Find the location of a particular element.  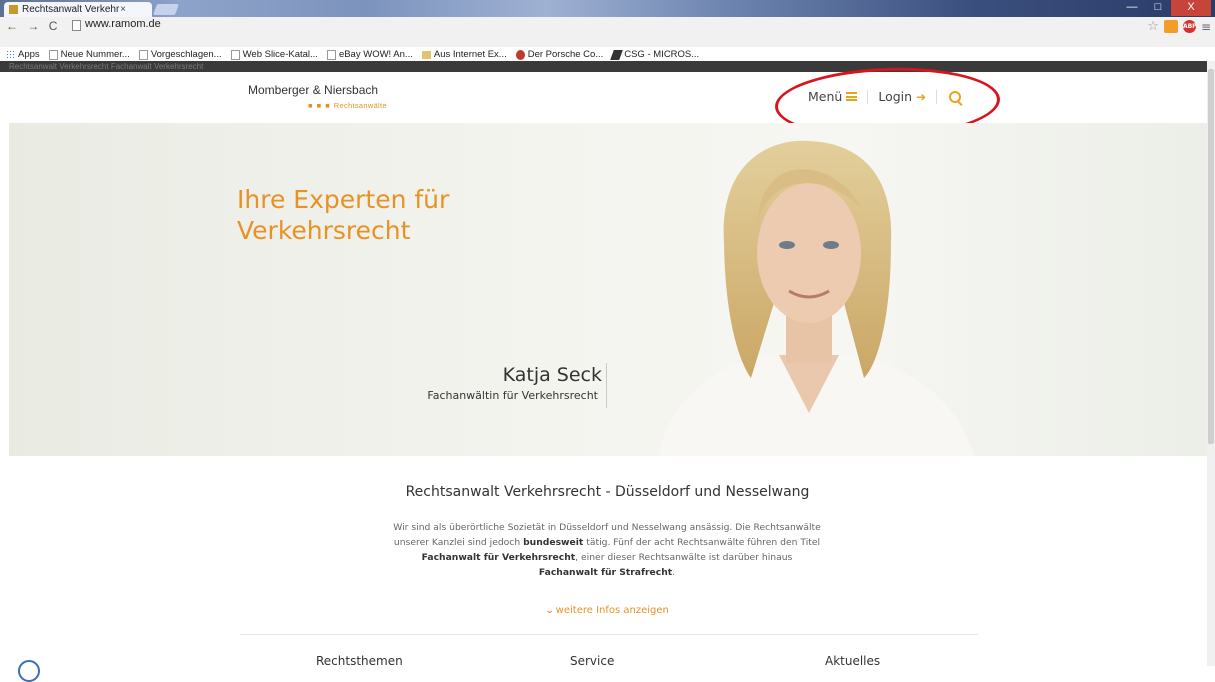

tab-close-icon: × is located at coordinates (123, 9).